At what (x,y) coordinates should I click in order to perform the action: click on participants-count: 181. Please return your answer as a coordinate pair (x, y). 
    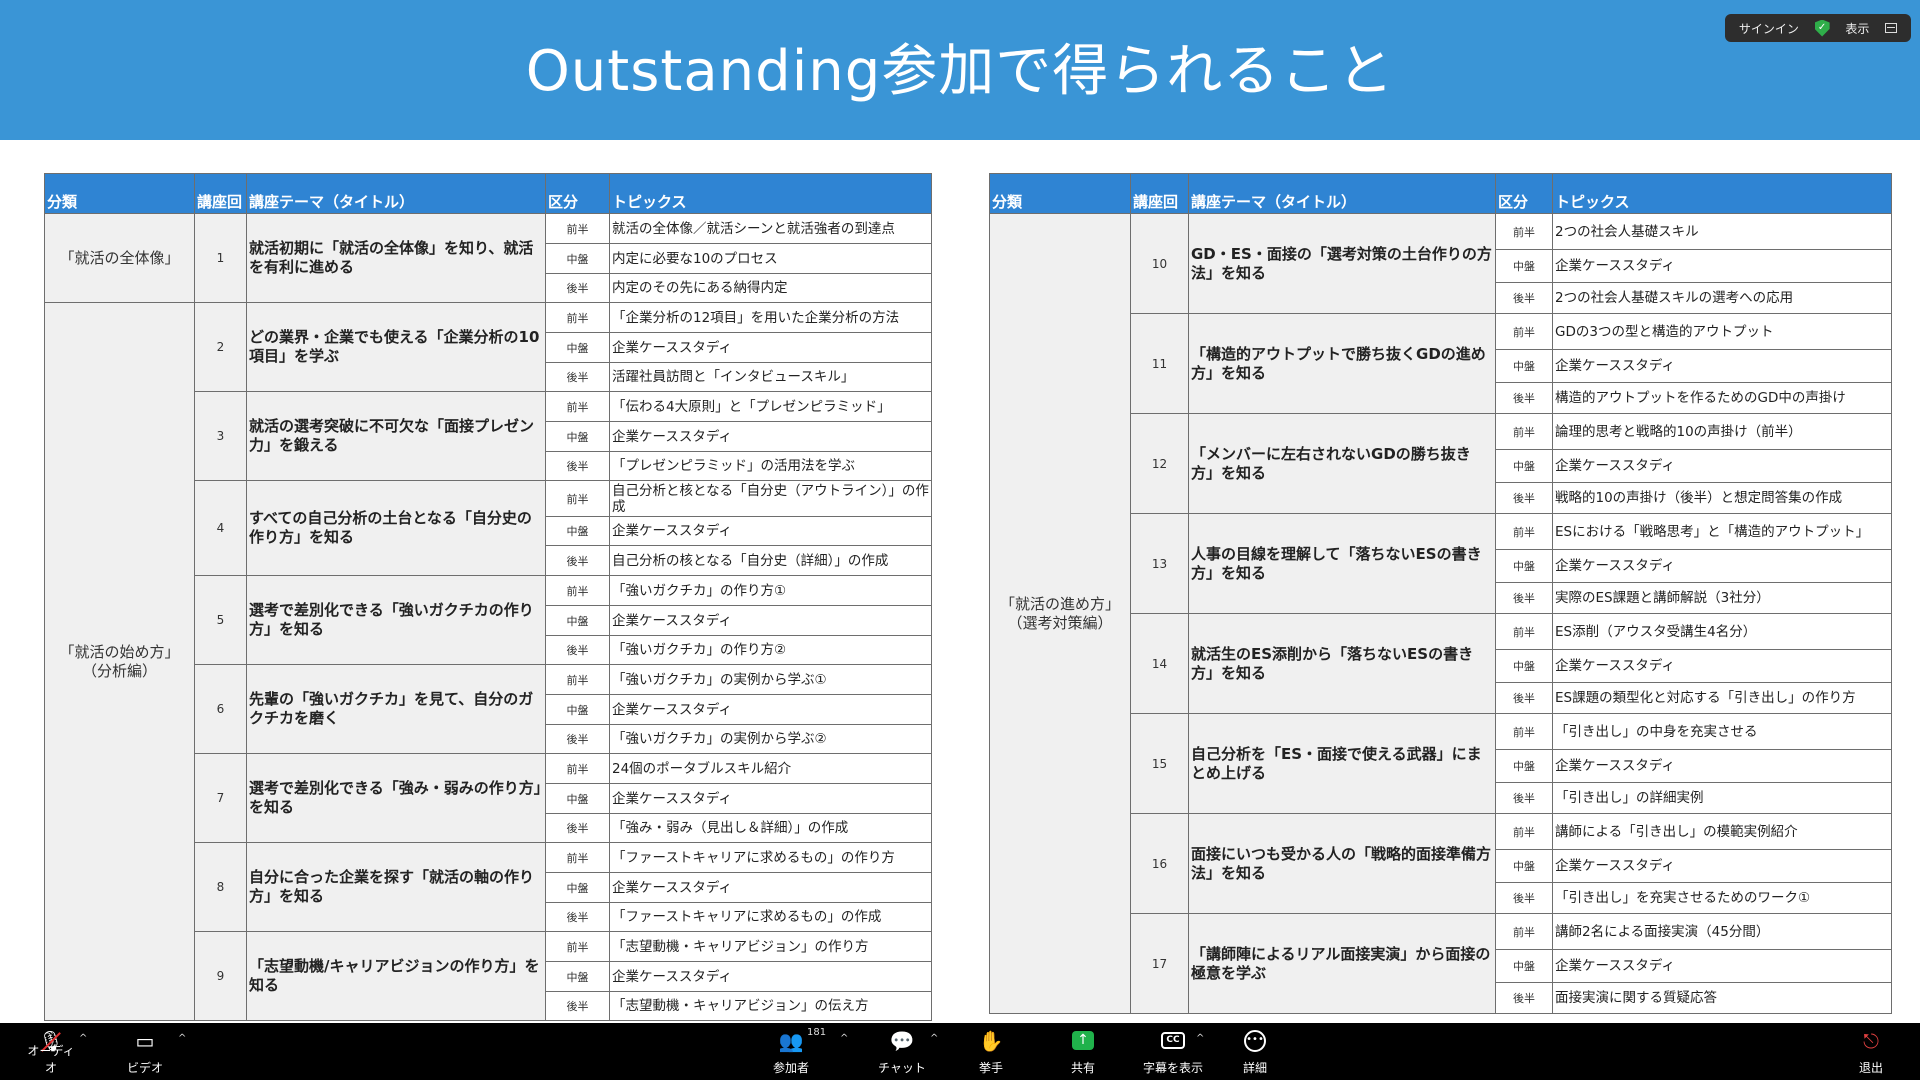
    Looking at the image, I should click on (817, 1032).